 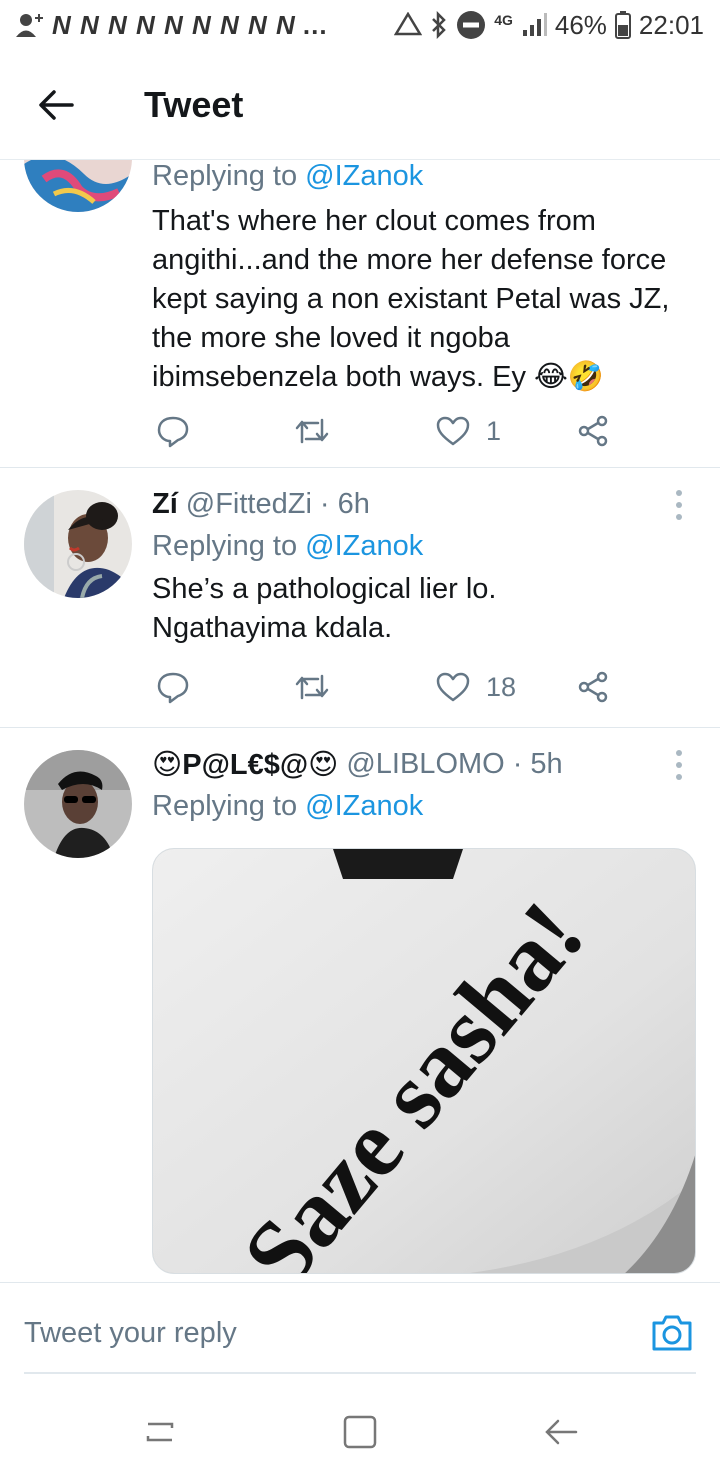 I want to click on battery-percent: 46%, so click(x=580, y=24).